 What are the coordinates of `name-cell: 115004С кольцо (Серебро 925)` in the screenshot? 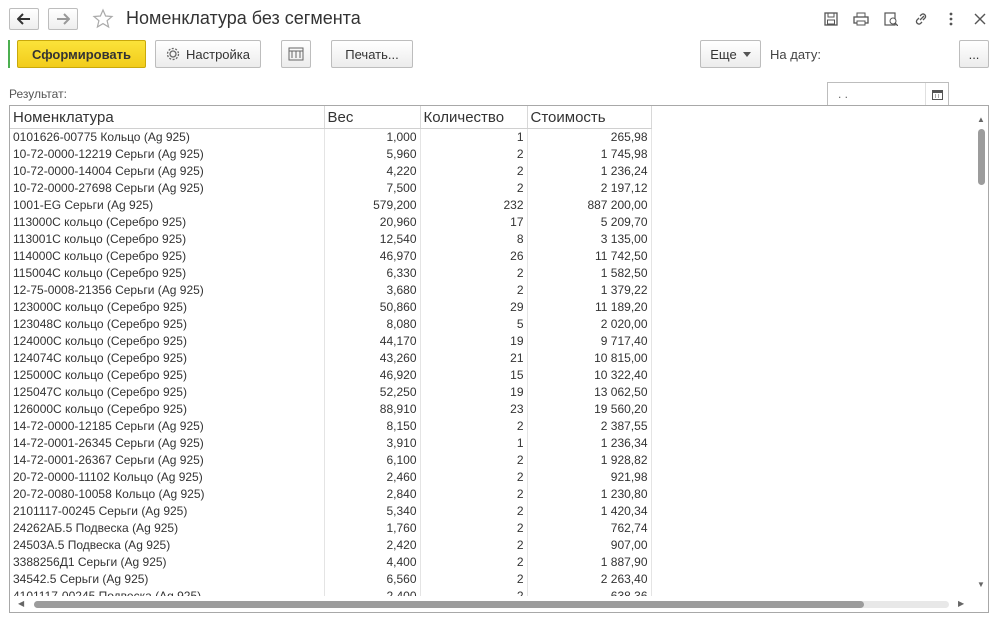 It's located at (167, 273).